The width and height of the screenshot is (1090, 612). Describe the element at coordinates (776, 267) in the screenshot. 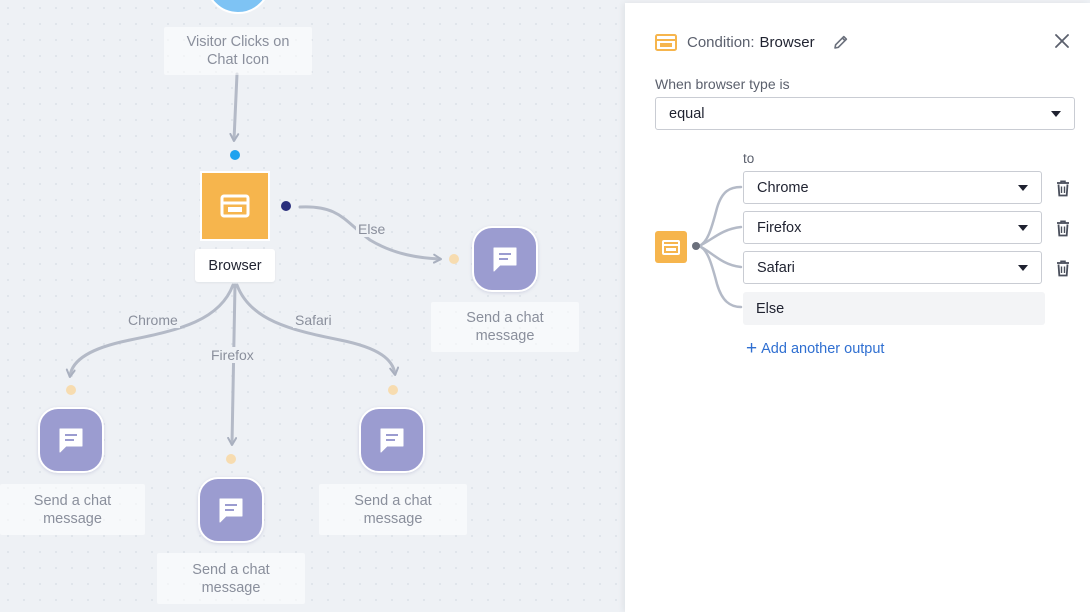

I see `output-select-value: Safari` at that location.